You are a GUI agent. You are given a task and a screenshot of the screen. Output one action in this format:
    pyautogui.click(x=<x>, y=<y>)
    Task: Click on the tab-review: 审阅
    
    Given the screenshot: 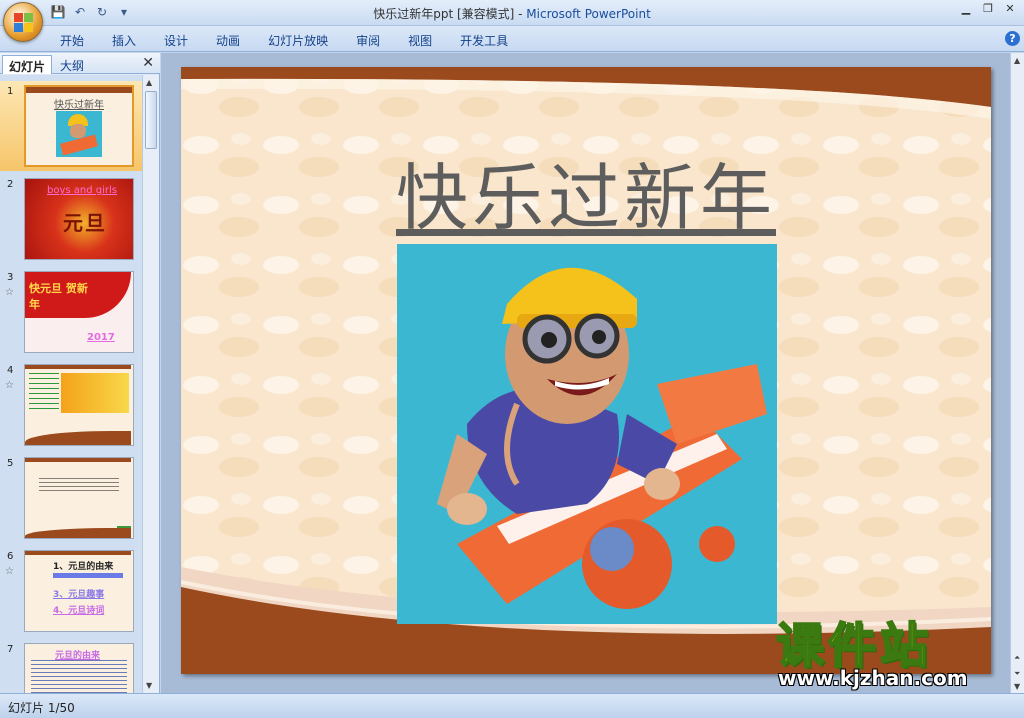 What is the action you would take?
    pyautogui.click(x=368, y=40)
    